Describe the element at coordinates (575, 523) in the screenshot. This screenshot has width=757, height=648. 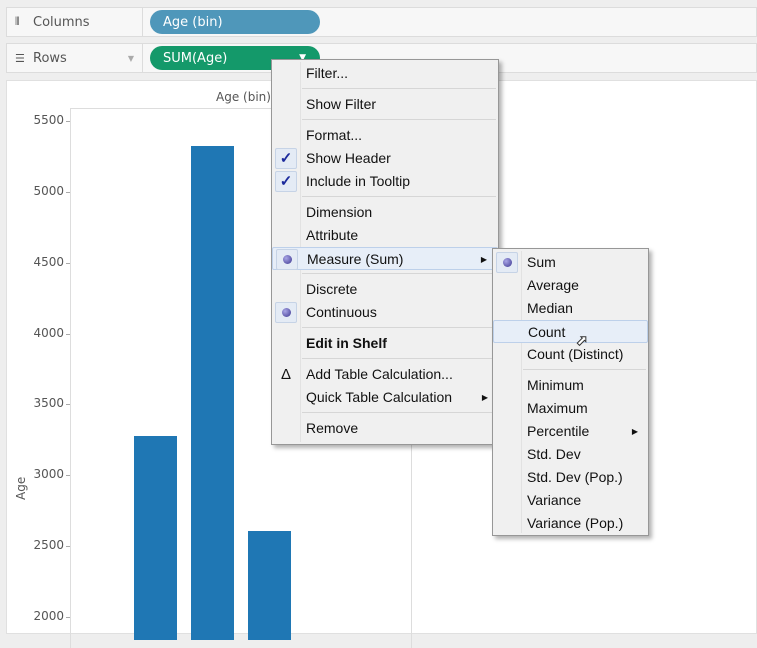
I see `menu-item-label: Variance (Pop.)` at that location.